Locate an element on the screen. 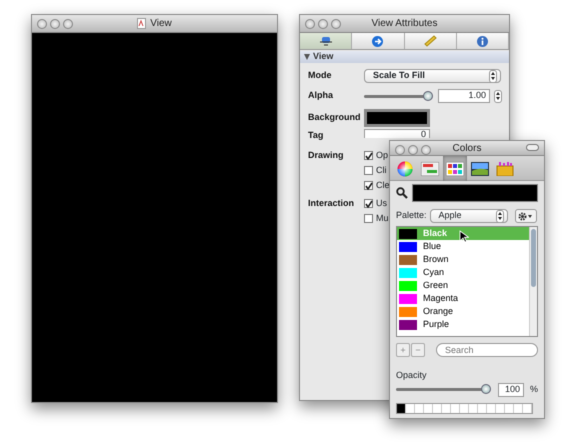  window-title: Colors is located at coordinates (467, 149).